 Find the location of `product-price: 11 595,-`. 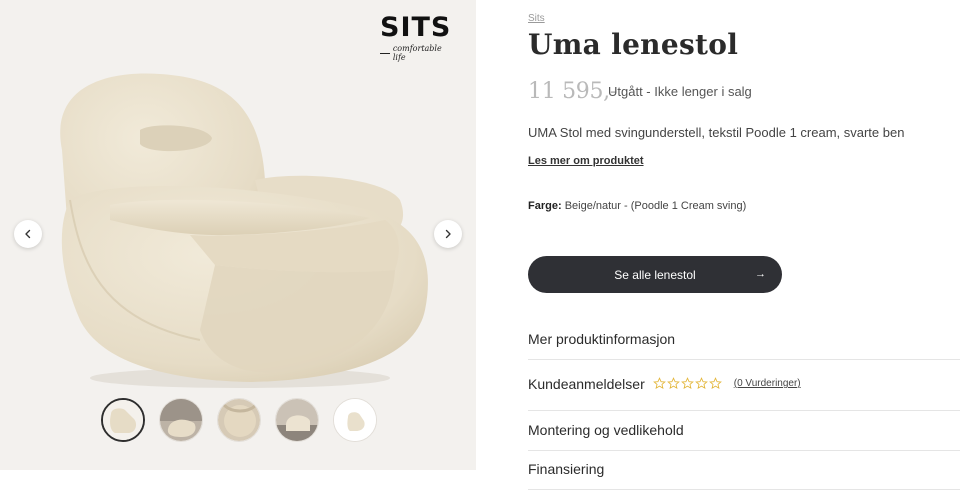

product-price: 11 595,- is located at coordinates (573, 91).